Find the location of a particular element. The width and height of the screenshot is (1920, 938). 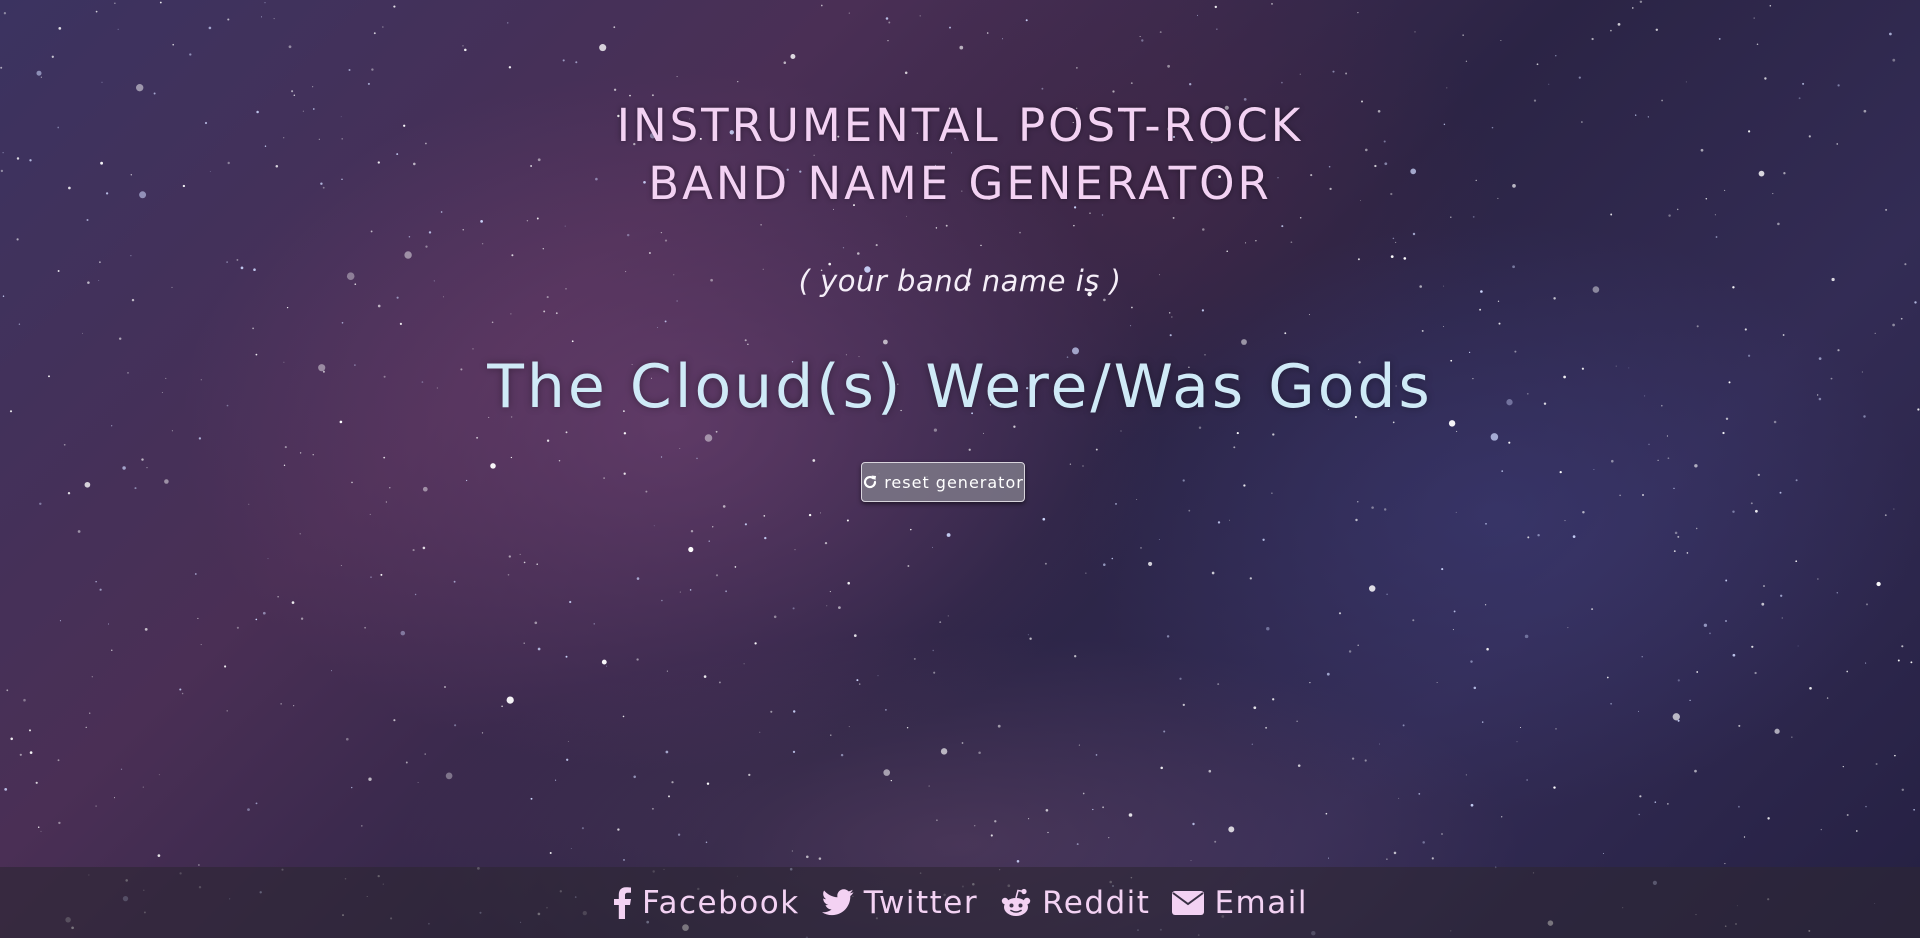

share-facebook-link: Facebook is located at coordinates (706, 903).